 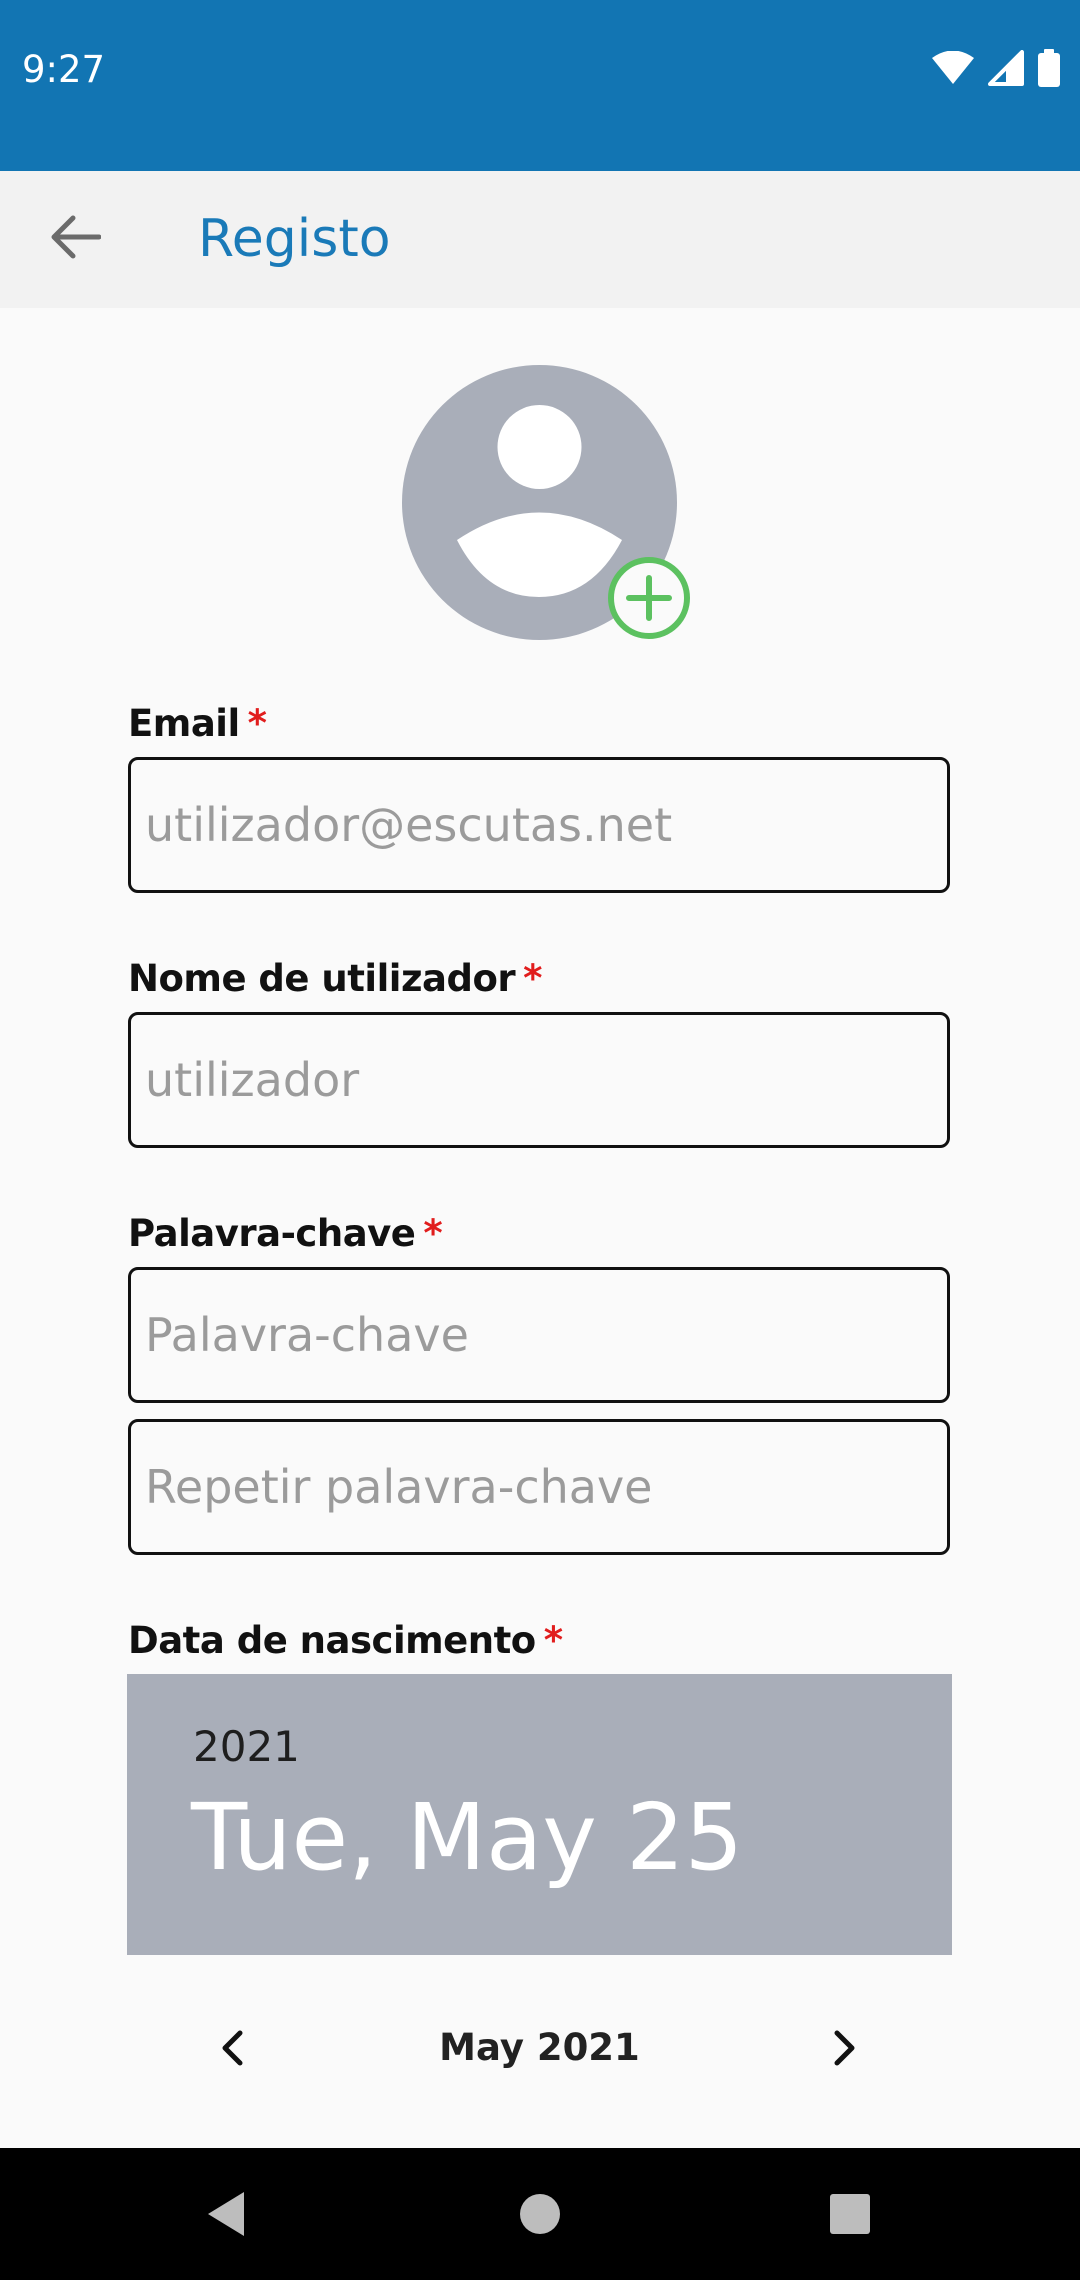 I want to click on status-time: 9:27, so click(x=64, y=69).